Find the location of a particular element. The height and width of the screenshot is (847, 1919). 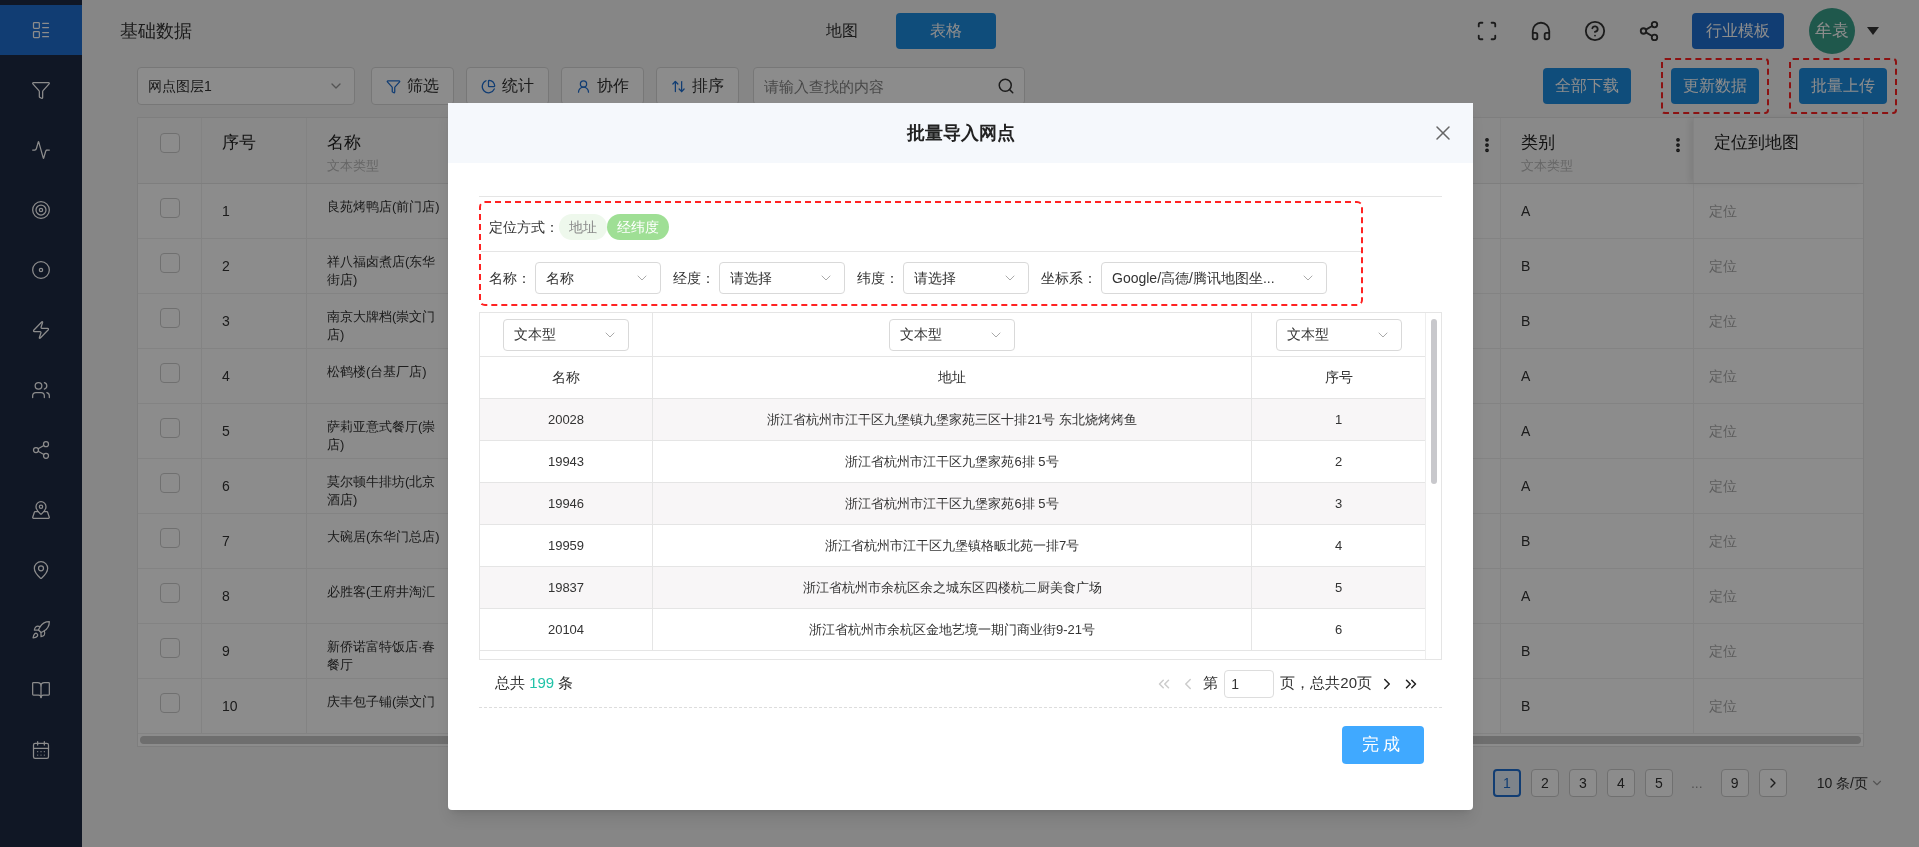

table-cell-text: 19837 is located at coordinates (566, 587).